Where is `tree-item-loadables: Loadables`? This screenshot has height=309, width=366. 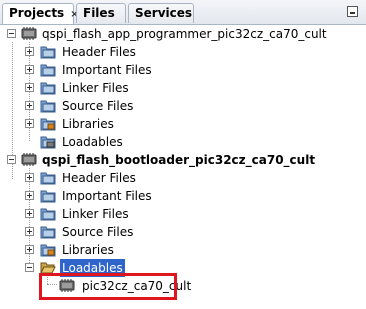 tree-item-loadables: Loadables is located at coordinates (183, 142).